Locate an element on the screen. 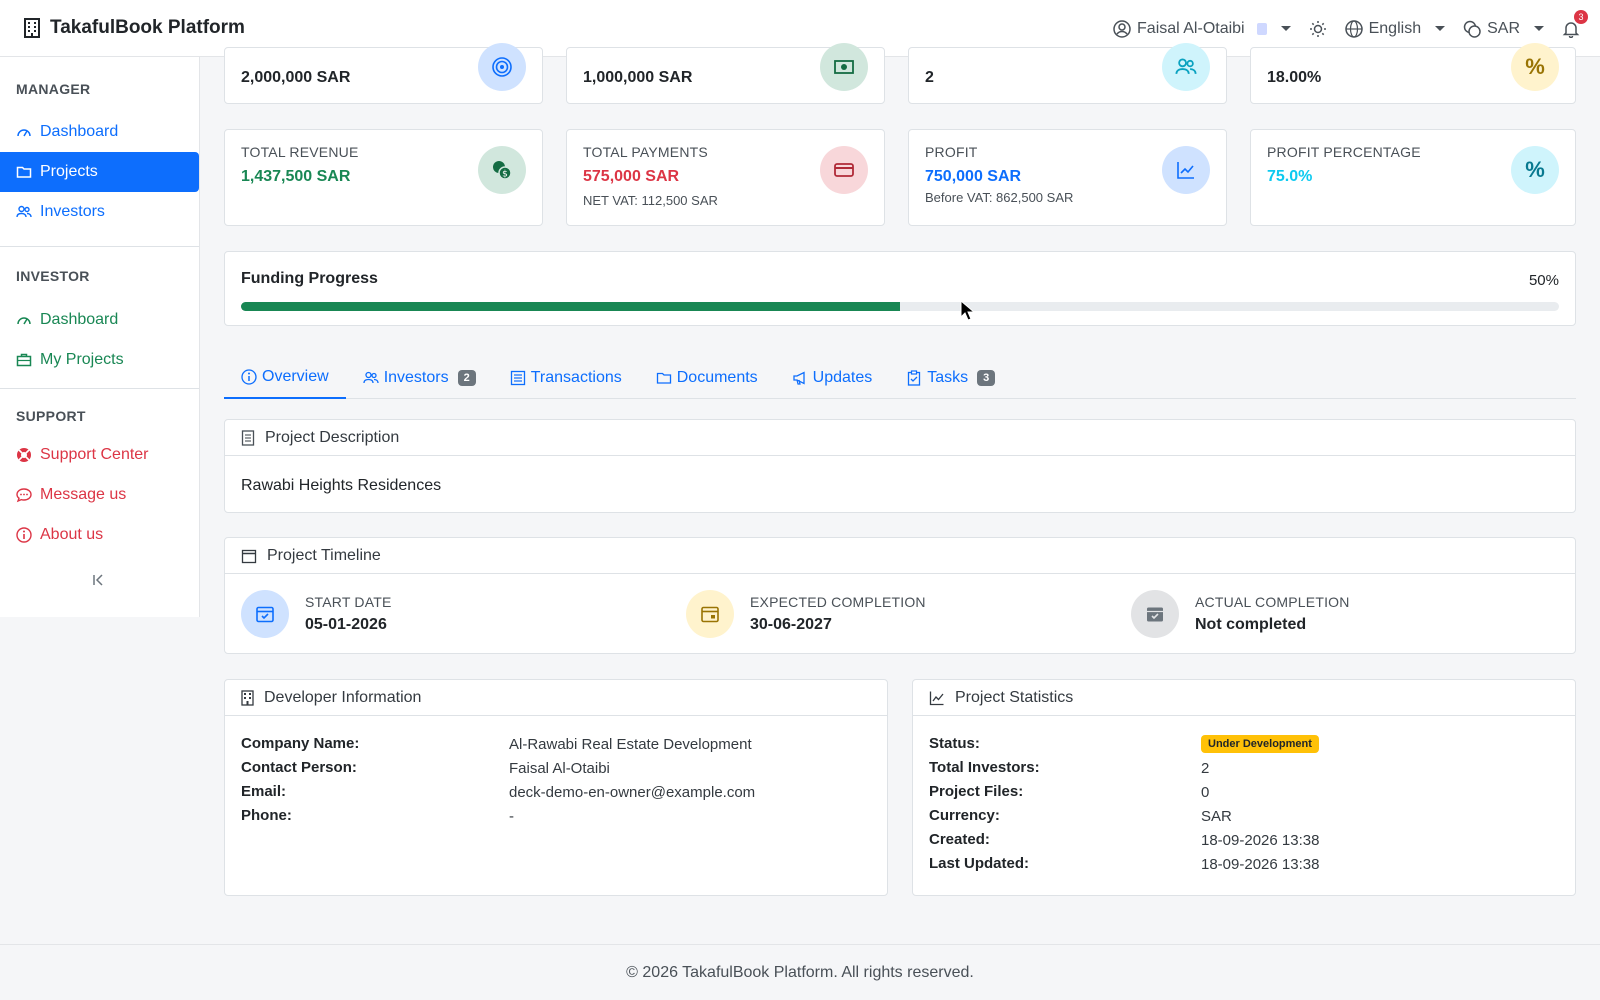  notification-count-badge: 3 is located at coordinates (1581, 16).